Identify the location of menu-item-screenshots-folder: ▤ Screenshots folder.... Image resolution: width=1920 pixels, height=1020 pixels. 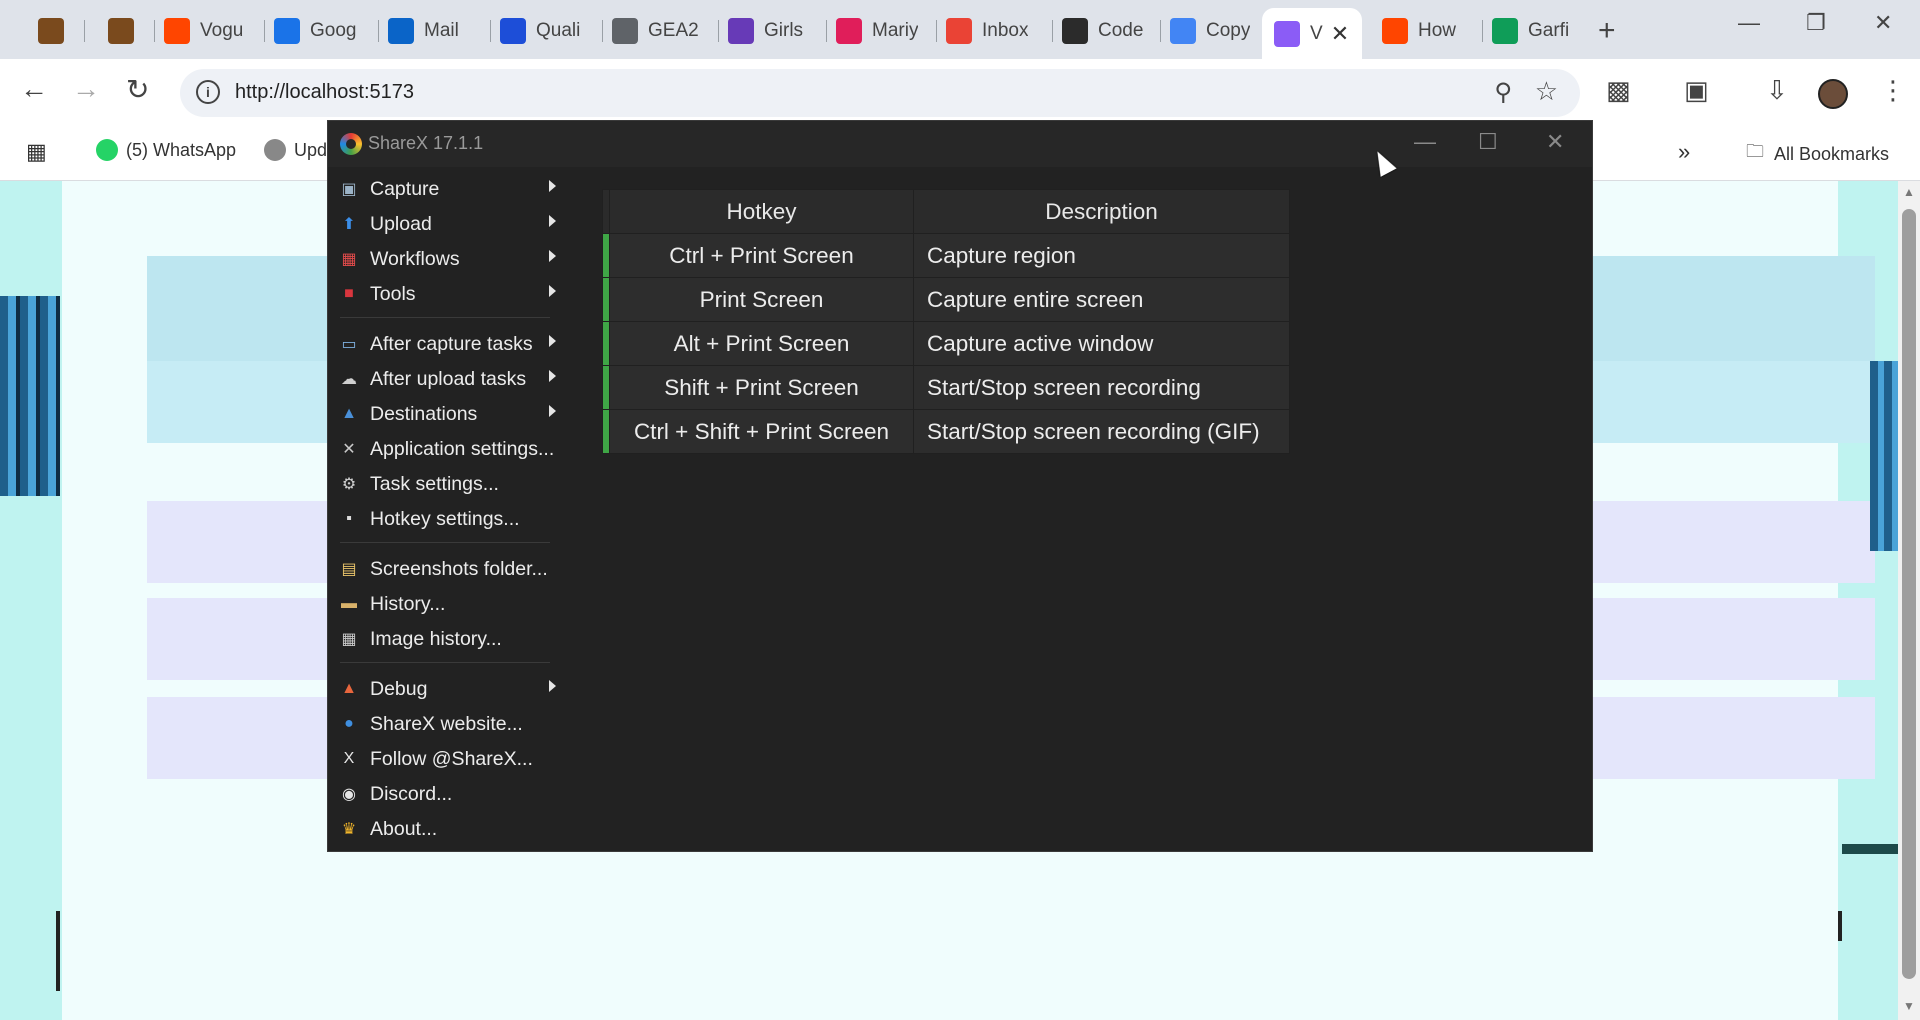
(453, 569).